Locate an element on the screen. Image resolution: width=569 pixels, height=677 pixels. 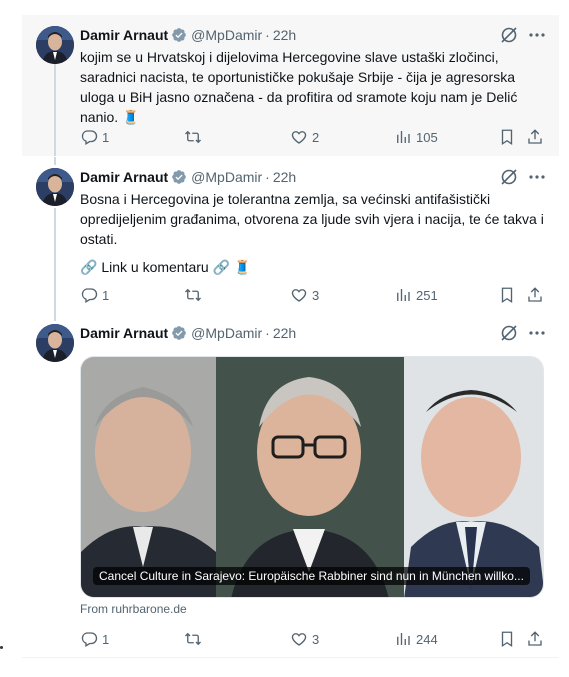
views-button: 244 is located at coordinates (416, 639).